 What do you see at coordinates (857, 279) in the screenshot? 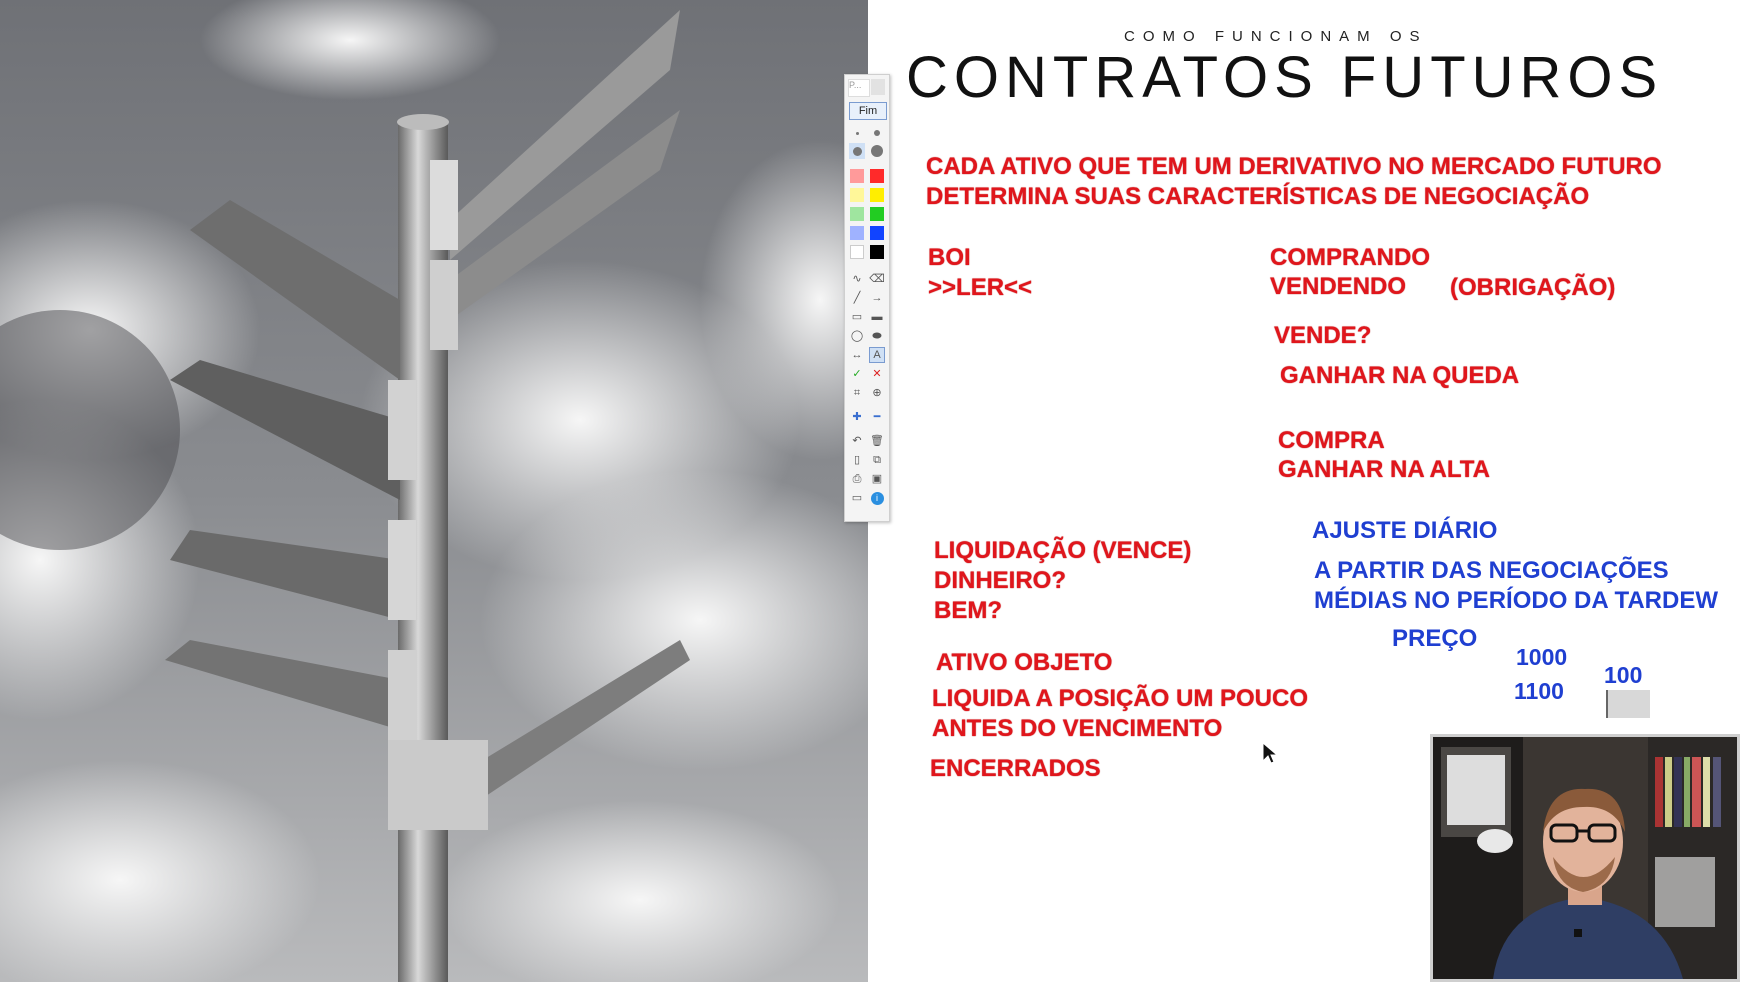
I see `pen-icon: ∿` at bounding box center [857, 279].